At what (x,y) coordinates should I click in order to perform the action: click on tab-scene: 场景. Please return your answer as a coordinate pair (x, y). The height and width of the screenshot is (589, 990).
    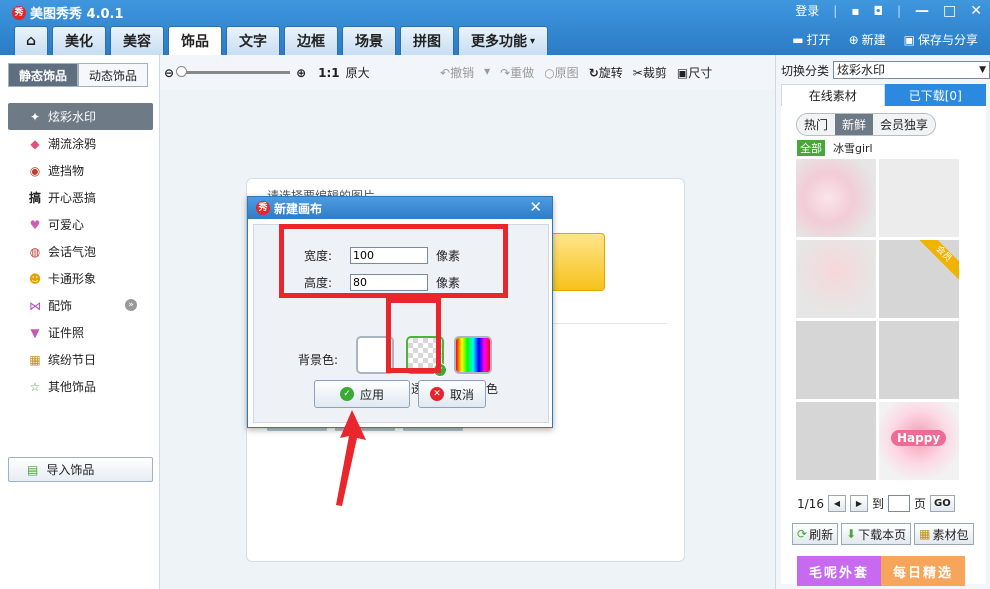
    Looking at the image, I should click on (369, 40).